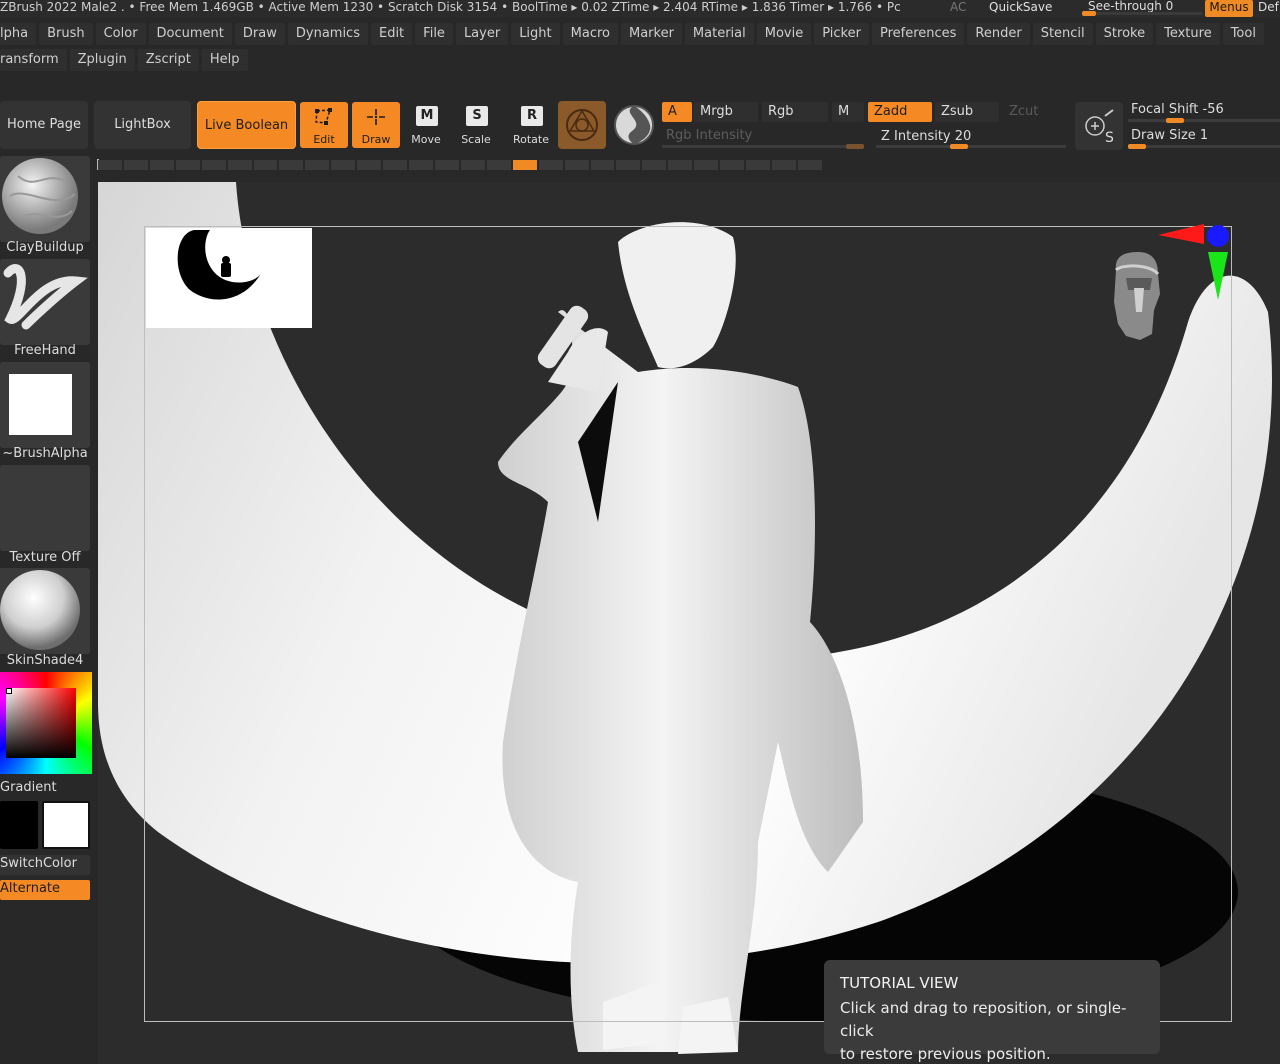 This screenshot has height=1064, width=1280. Describe the element at coordinates (1229, 8) in the screenshot. I see `menus-button: Menus` at that location.